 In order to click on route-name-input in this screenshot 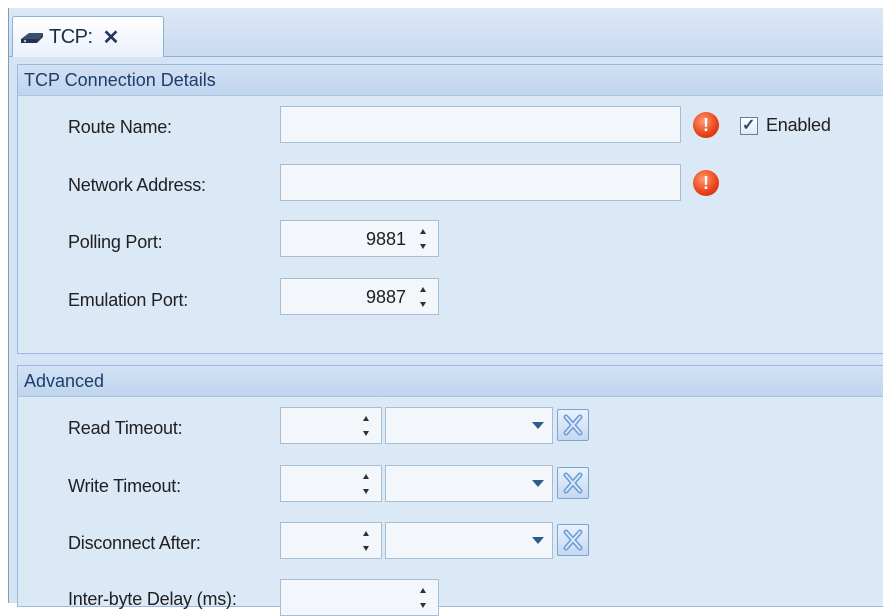, I will do `click(480, 124)`.